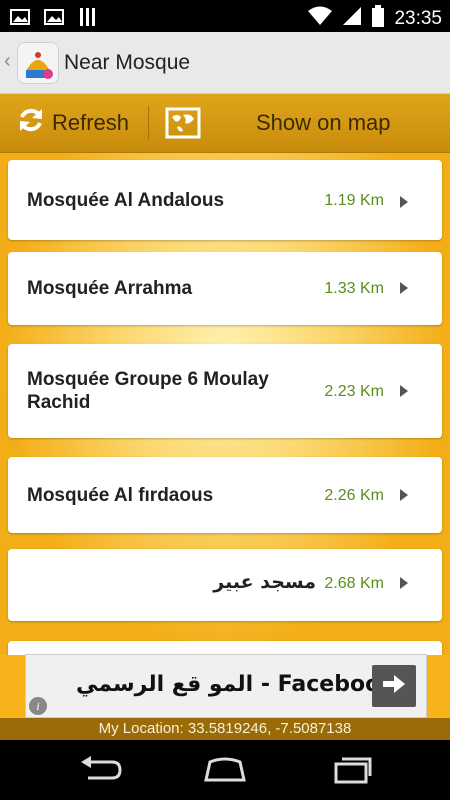 This screenshot has height=800, width=450. Describe the element at coordinates (148, 391) in the screenshot. I see `mosque-name: Mosquée Groupe 6 Moulay Rachid` at that location.